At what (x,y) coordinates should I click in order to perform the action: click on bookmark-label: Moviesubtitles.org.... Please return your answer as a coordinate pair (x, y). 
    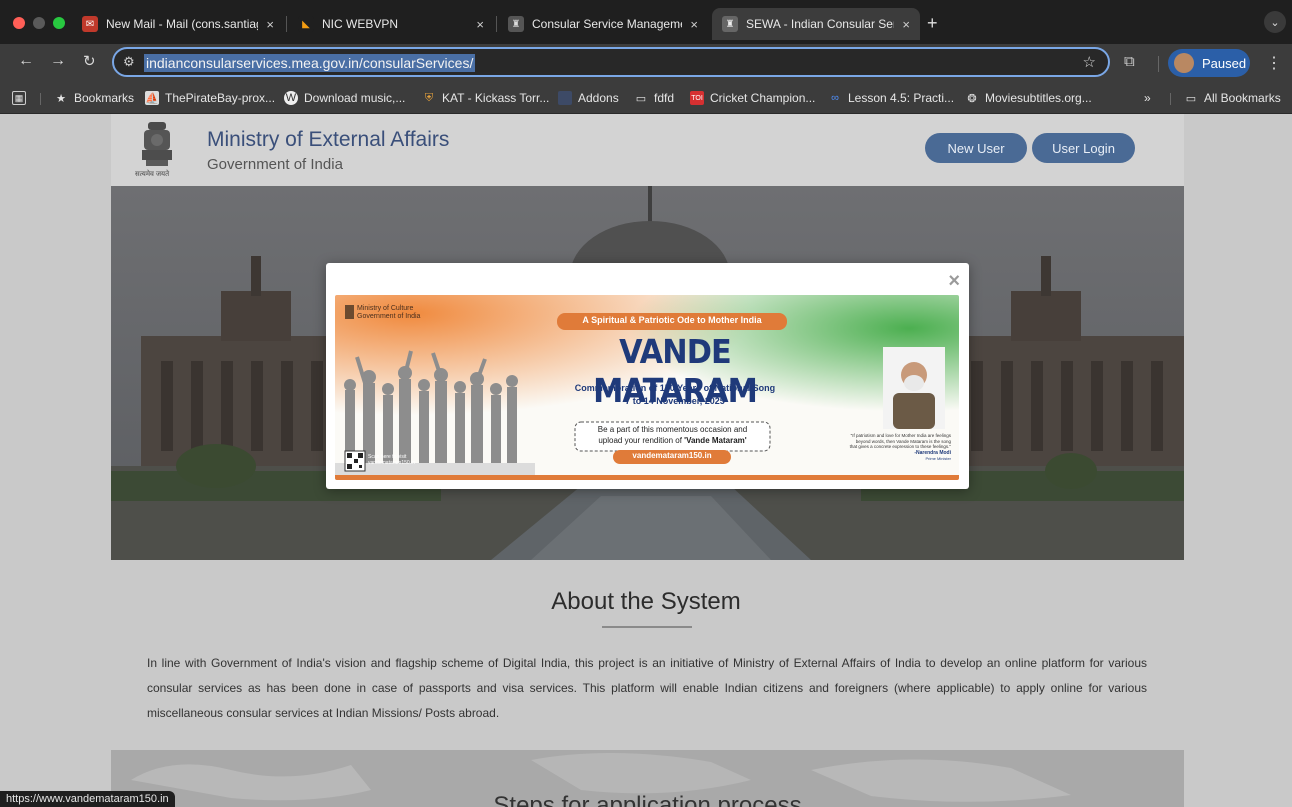
    Looking at the image, I should click on (1038, 98).